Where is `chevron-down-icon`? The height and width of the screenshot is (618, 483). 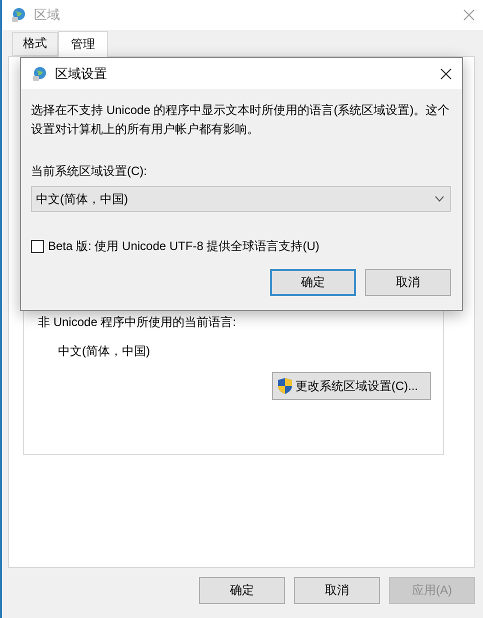 chevron-down-icon is located at coordinates (439, 199).